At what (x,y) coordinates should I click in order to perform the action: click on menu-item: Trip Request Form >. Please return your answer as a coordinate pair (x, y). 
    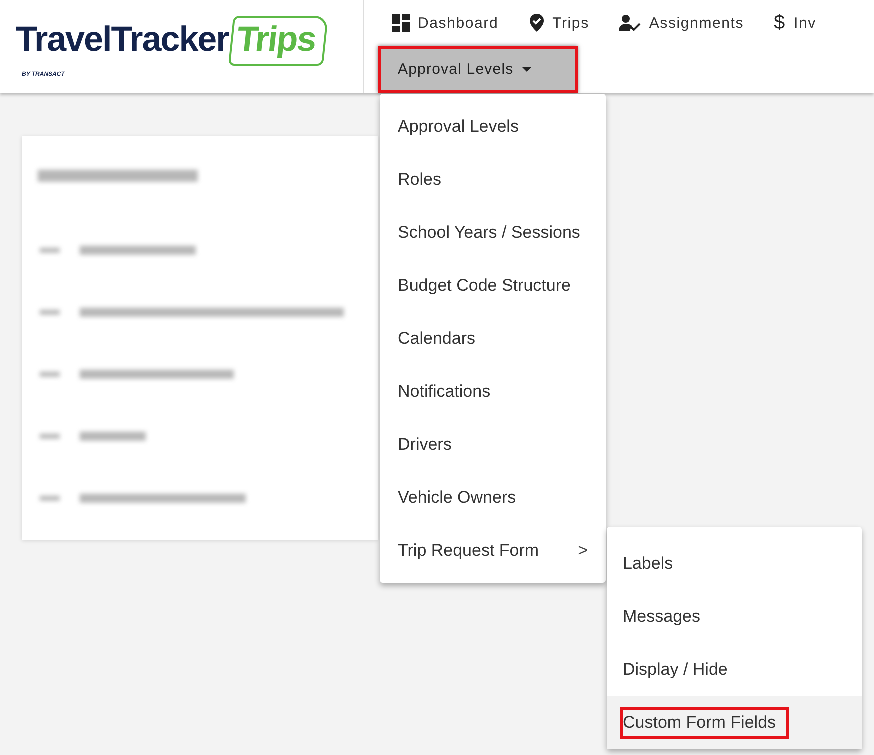
    Looking at the image, I should click on (493, 550).